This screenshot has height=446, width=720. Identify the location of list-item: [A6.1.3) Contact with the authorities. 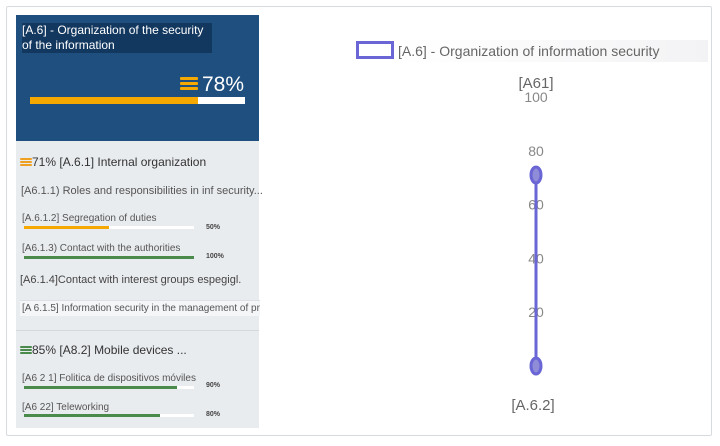
(101, 248).